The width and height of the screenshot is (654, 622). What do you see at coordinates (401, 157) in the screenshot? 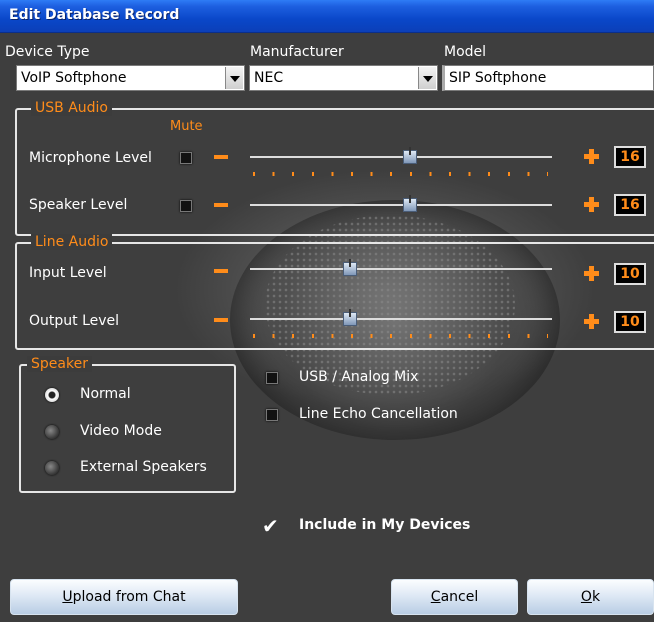
I see `microphone-slider-track` at bounding box center [401, 157].